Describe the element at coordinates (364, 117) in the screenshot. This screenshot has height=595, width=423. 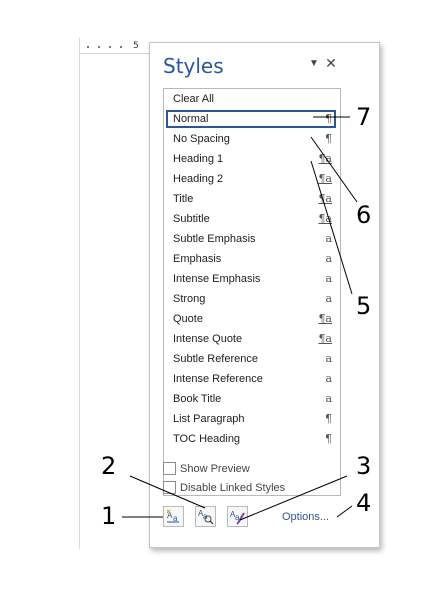
I see `callout-7: 7` at that location.